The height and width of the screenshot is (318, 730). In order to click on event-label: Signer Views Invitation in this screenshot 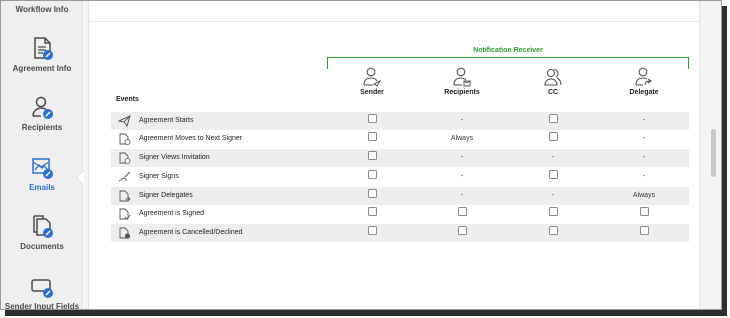, I will do `click(174, 157)`.